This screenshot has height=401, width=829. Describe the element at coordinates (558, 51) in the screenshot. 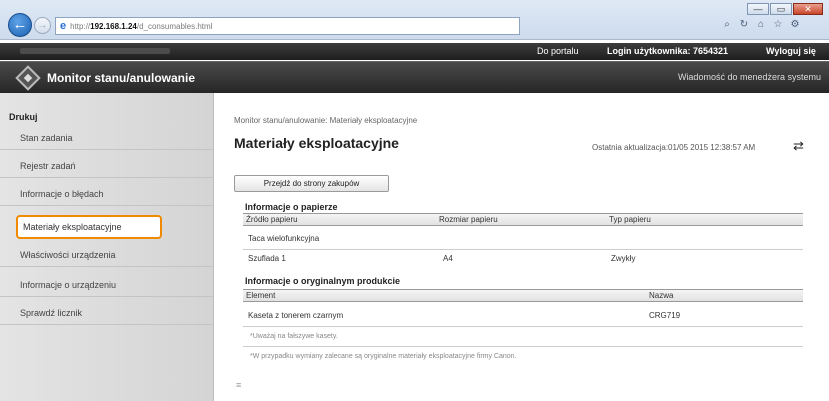

I see `portal-link: Do portalu` at that location.